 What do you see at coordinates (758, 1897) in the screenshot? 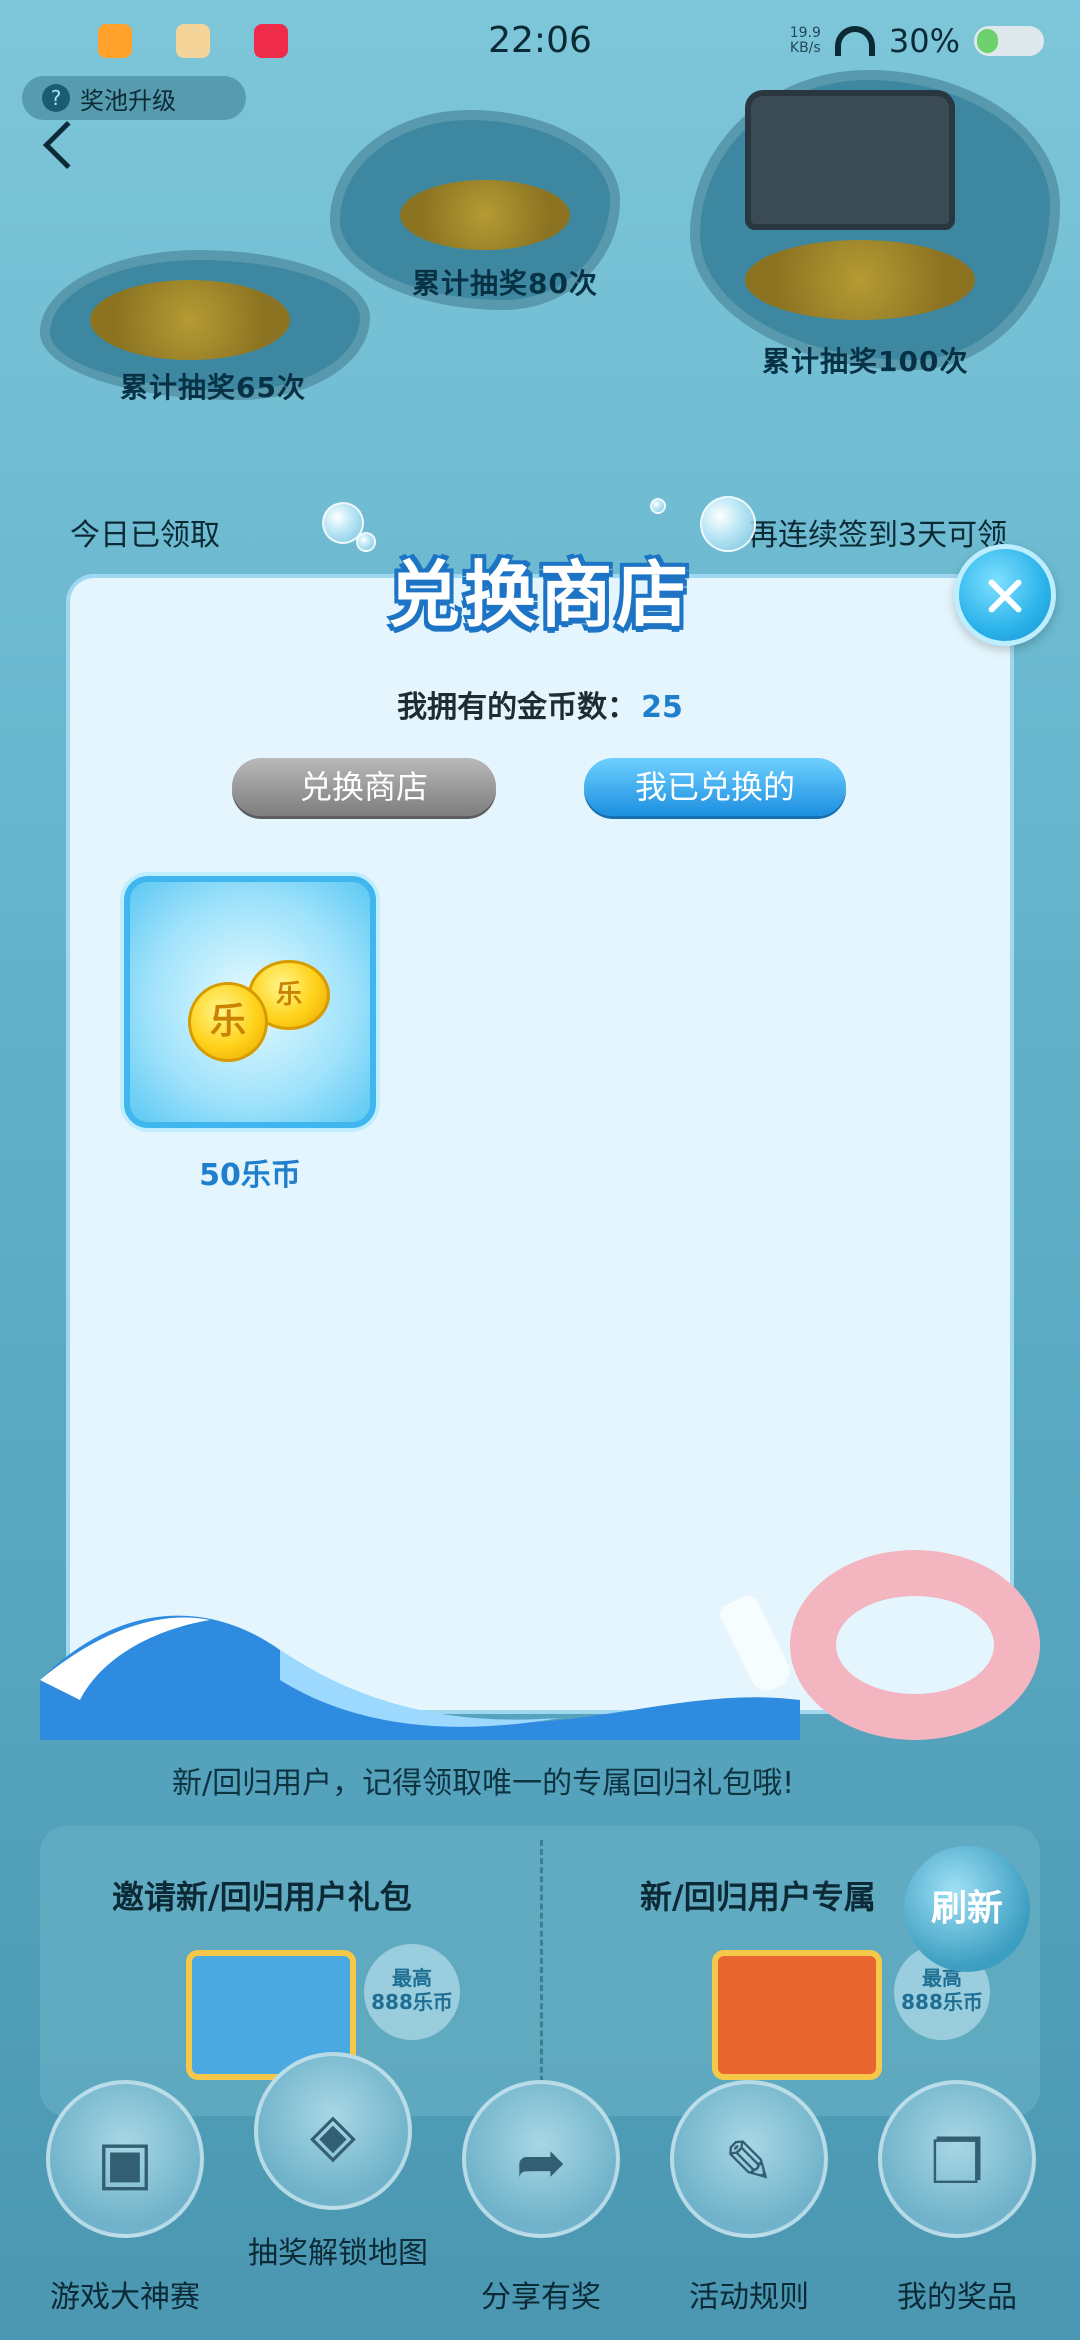
I see `returning-user-title: 新/回归用户专属` at bounding box center [758, 1897].